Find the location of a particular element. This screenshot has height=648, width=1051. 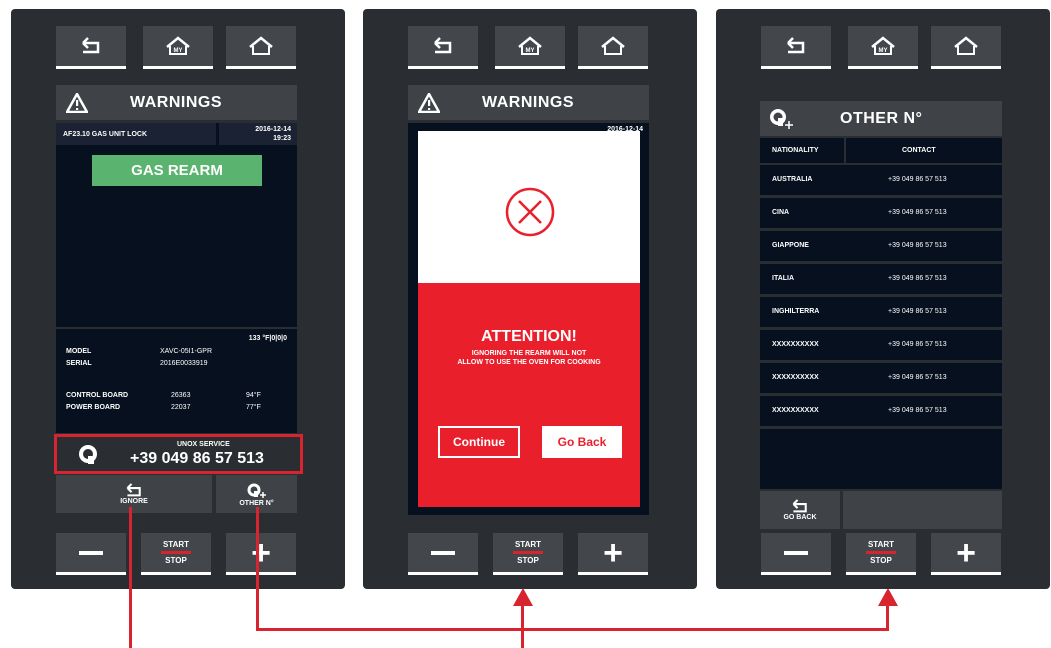

service-phone: +39 049 86 57 513 is located at coordinates (197, 458).